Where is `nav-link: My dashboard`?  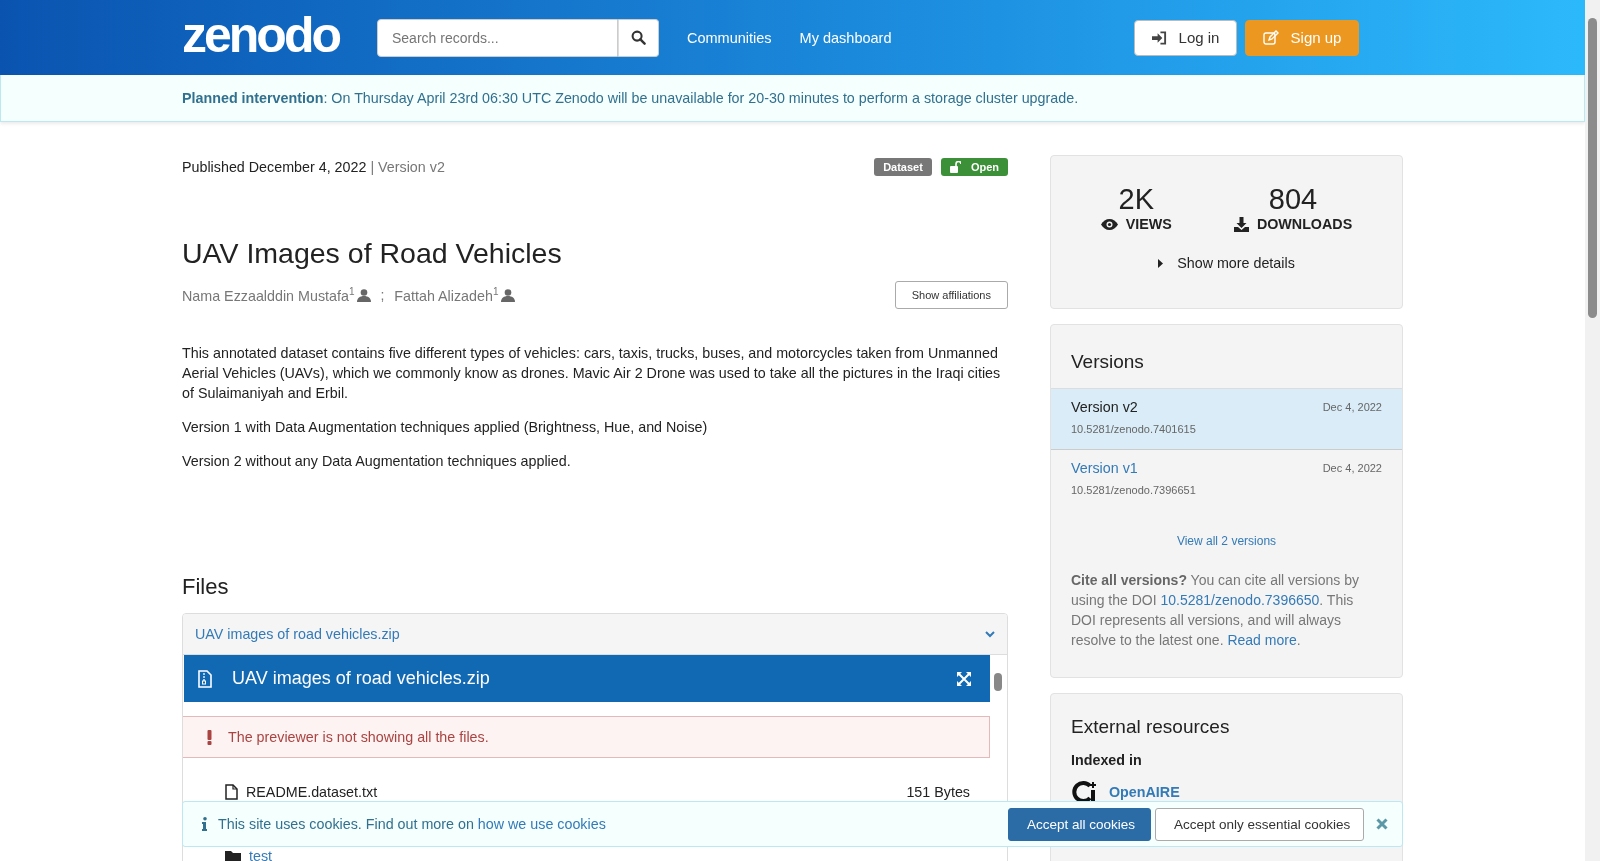 nav-link: My dashboard is located at coordinates (845, 37).